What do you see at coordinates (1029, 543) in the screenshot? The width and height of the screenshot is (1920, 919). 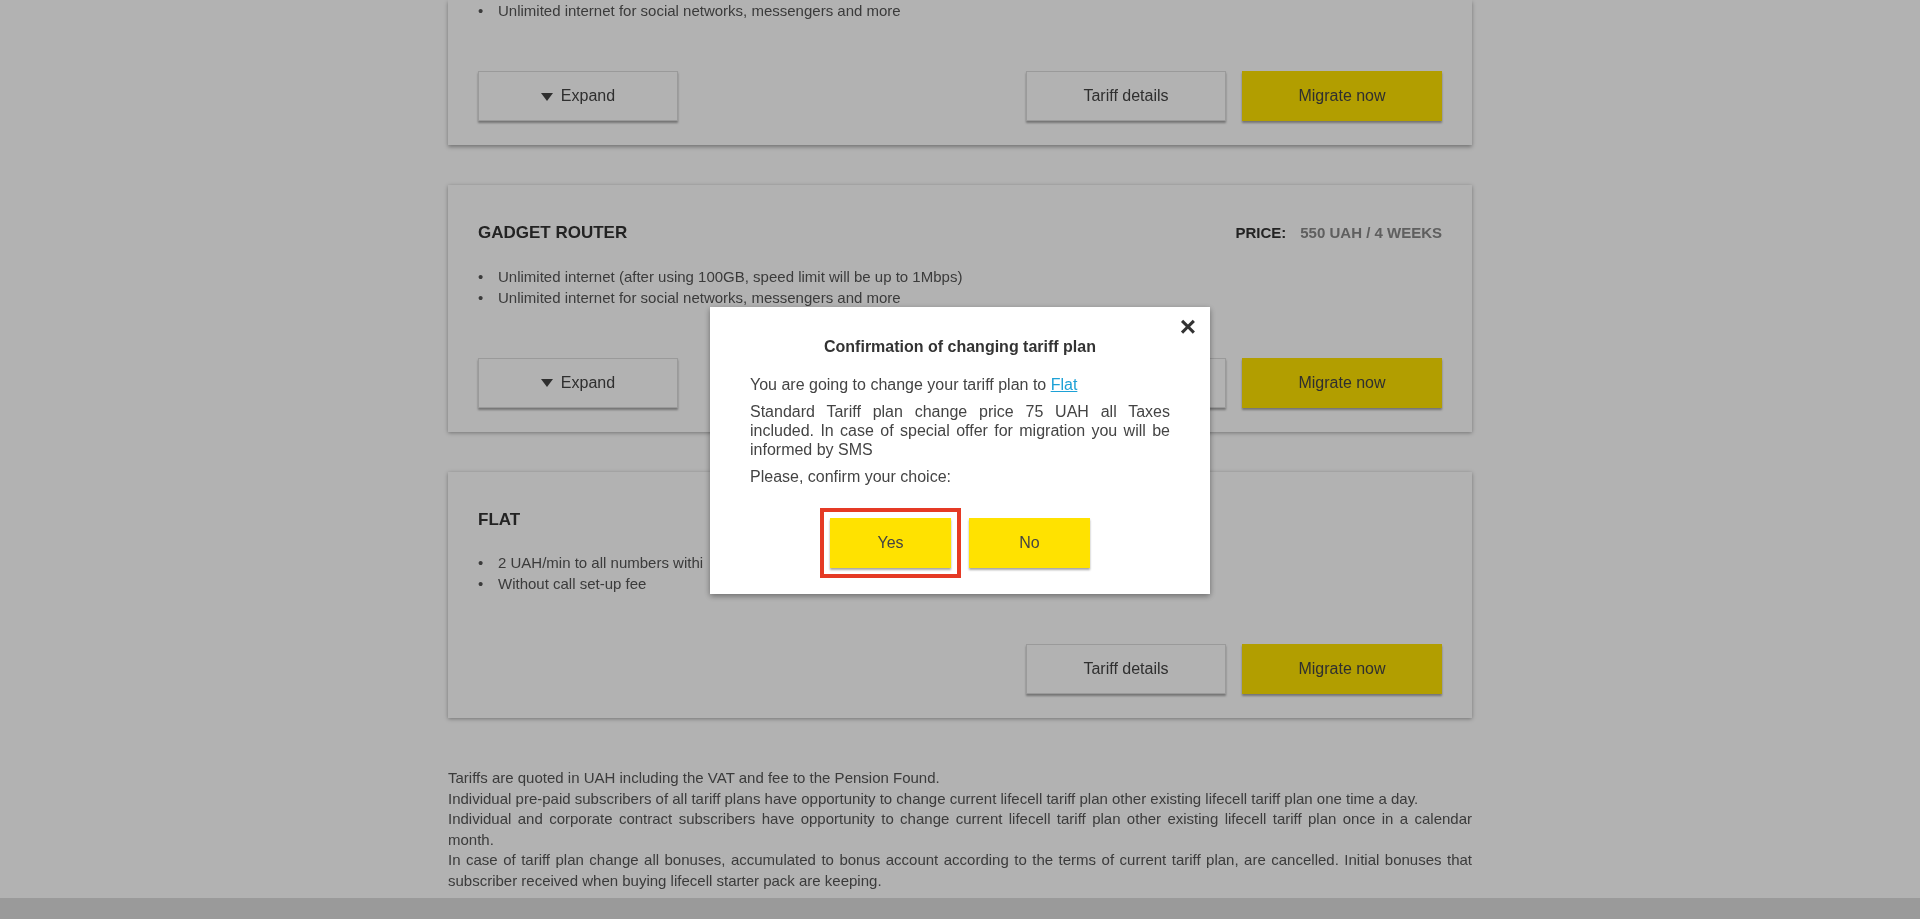 I see `cancel-button: No` at bounding box center [1029, 543].